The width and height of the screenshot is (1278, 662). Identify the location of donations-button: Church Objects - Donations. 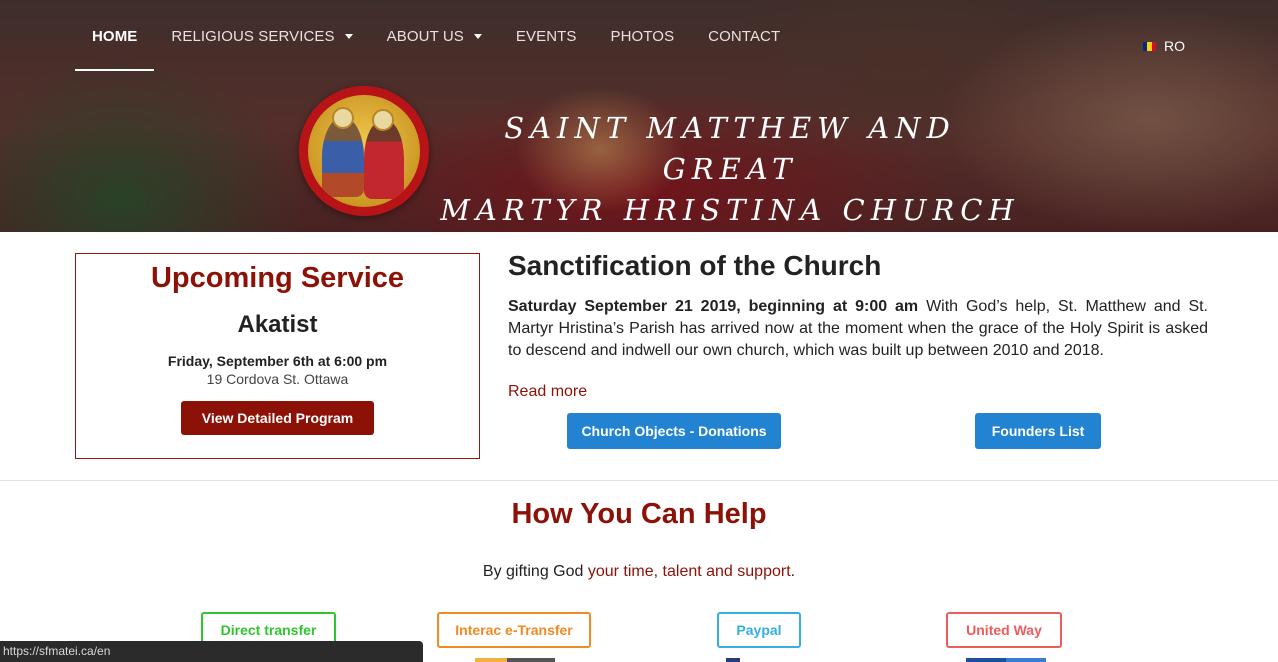
(674, 431).